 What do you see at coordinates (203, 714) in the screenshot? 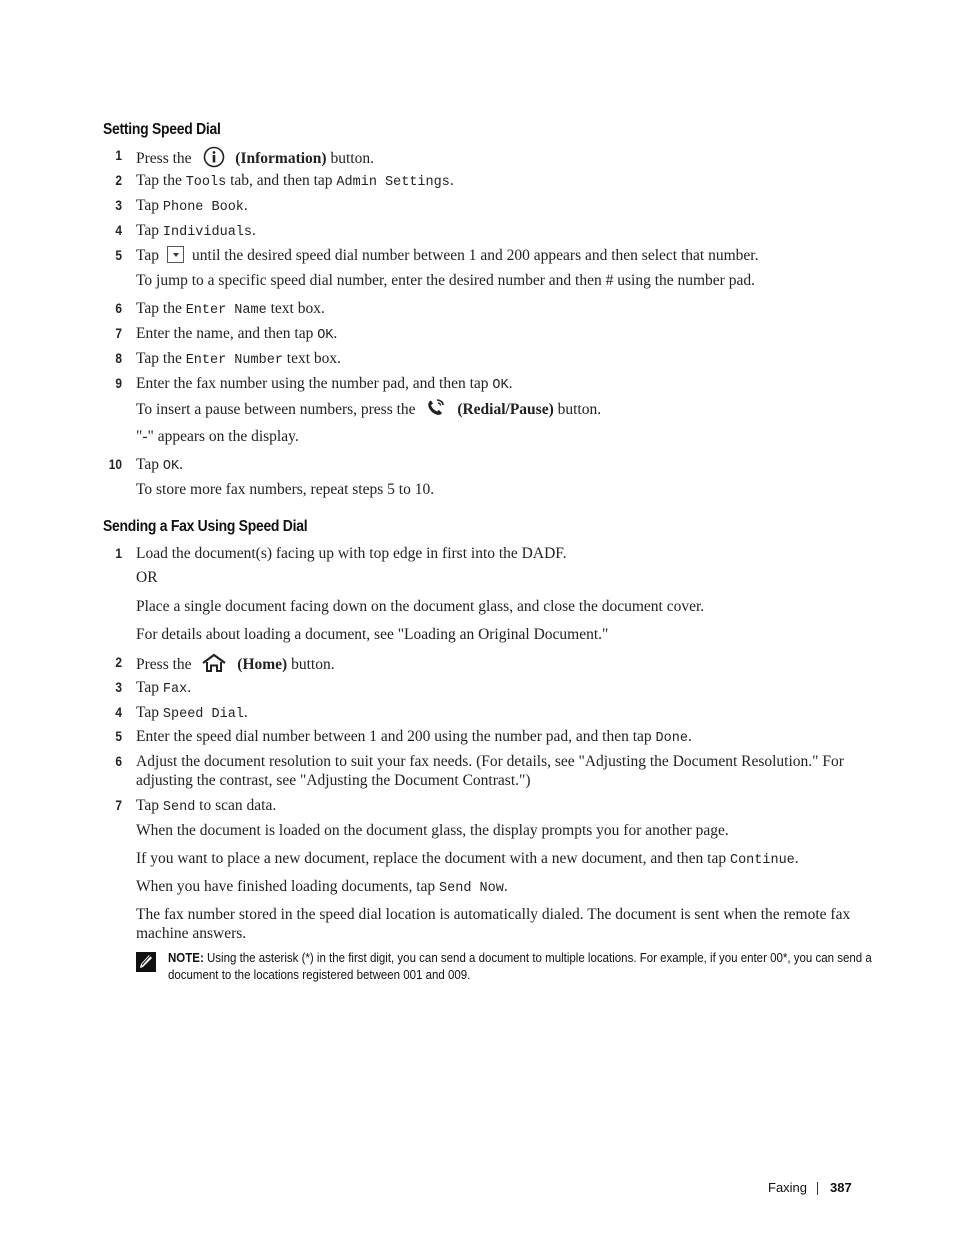
I see `ui-term: Speed Dial` at bounding box center [203, 714].